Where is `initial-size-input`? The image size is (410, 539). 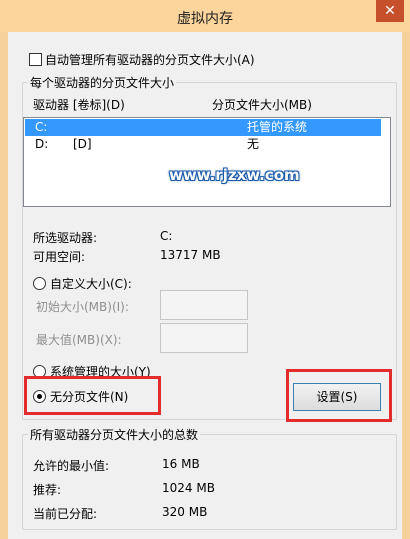 initial-size-input is located at coordinates (204, 305).